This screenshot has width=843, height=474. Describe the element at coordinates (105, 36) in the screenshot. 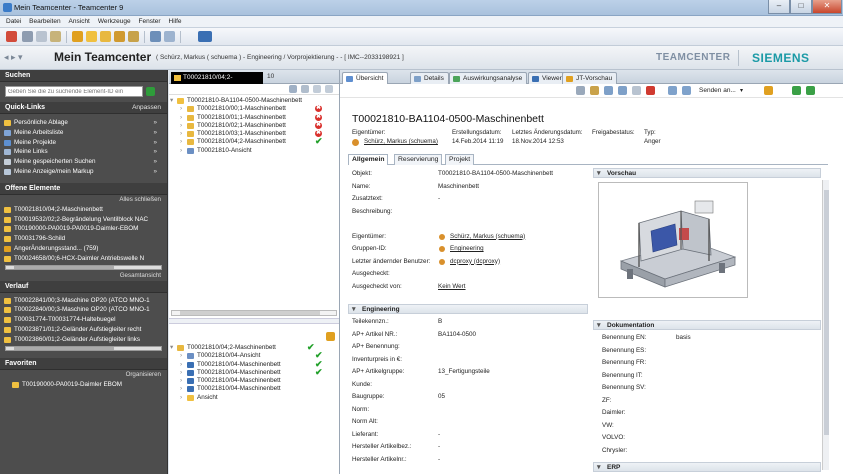

I see `open-folder-icon` at that location.